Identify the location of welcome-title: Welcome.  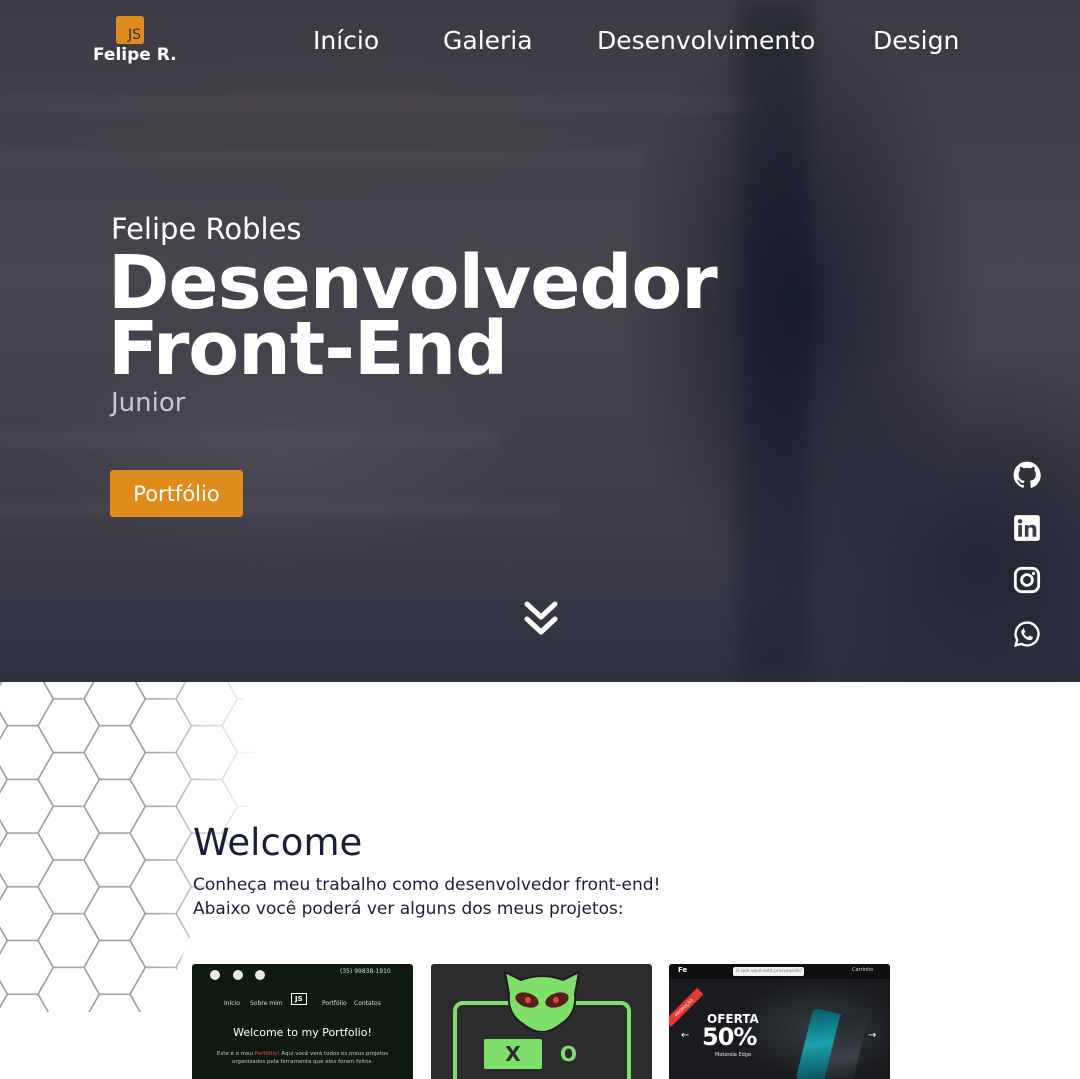
(278, 842).